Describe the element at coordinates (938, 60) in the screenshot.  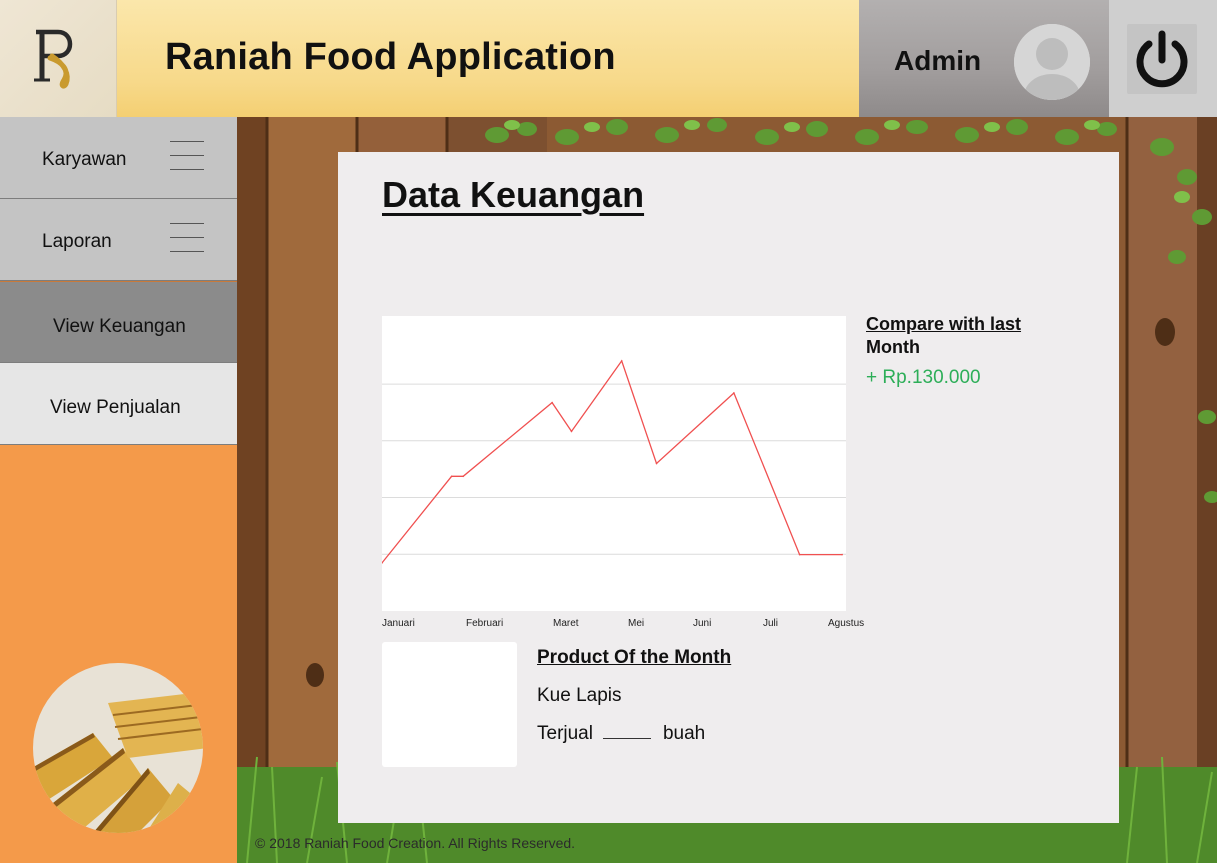
I see `user-label: Admin` at that location.